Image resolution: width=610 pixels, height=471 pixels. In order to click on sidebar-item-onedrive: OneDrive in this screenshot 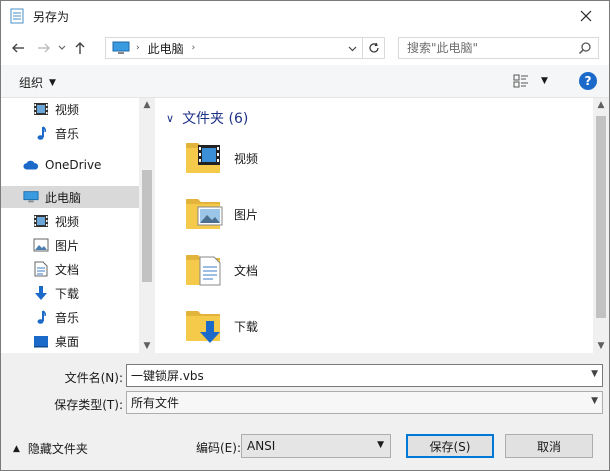, I will do `click(70, 165)`.